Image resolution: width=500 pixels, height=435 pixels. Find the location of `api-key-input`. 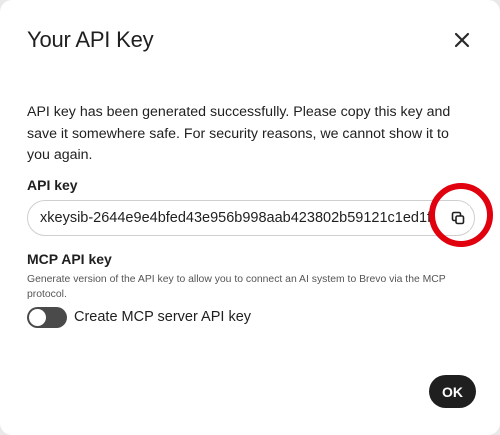

api-key-input is located at coordinates (245, 218).